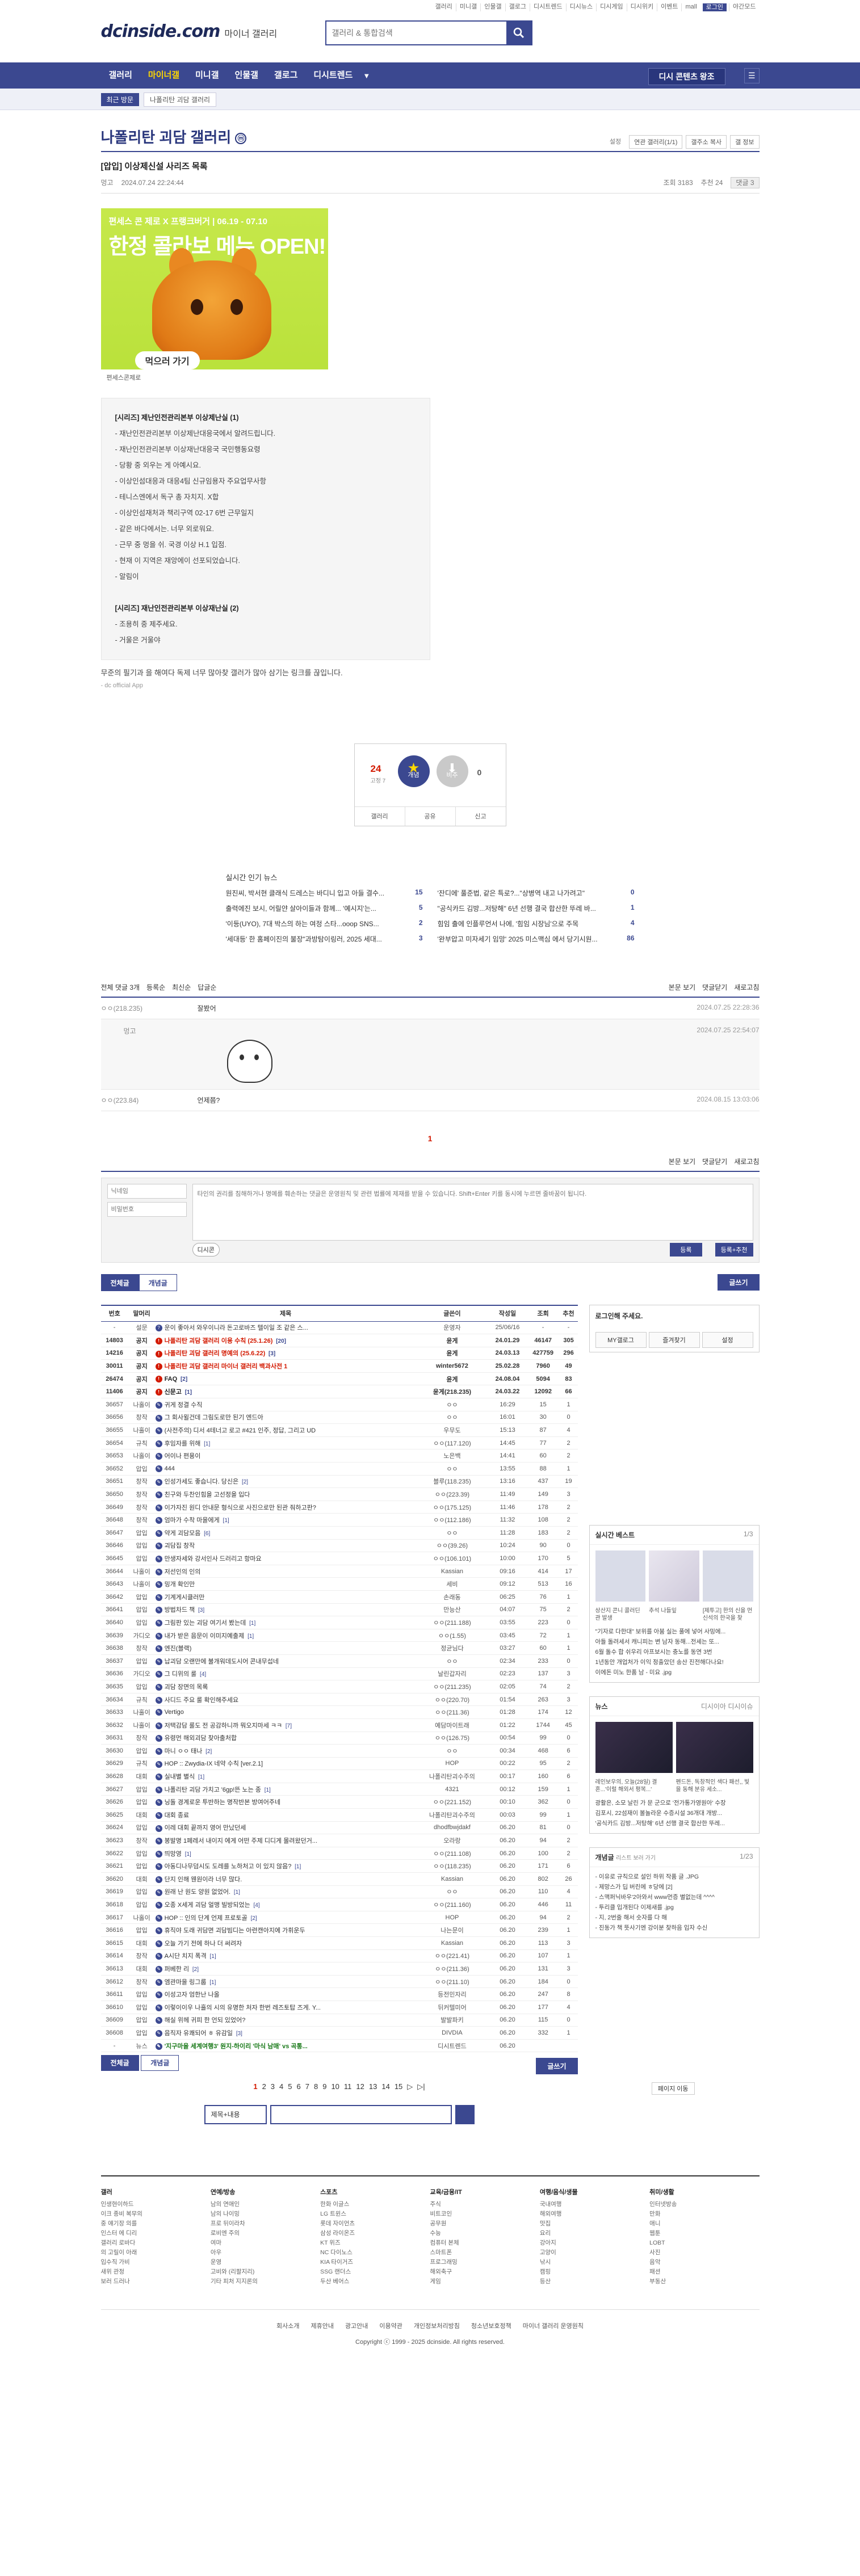  Describe the element at coordinates (285, 1558) in the screenshot. I see `post-link: ✎ 만생자세와 강서인사 드러리고 항마요` at that location.